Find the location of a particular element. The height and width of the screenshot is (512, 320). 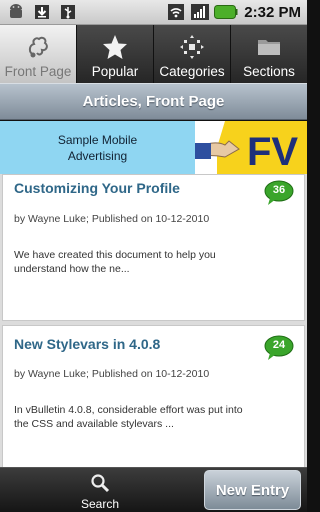

search-button: Search is located at coordinates (100, 490).